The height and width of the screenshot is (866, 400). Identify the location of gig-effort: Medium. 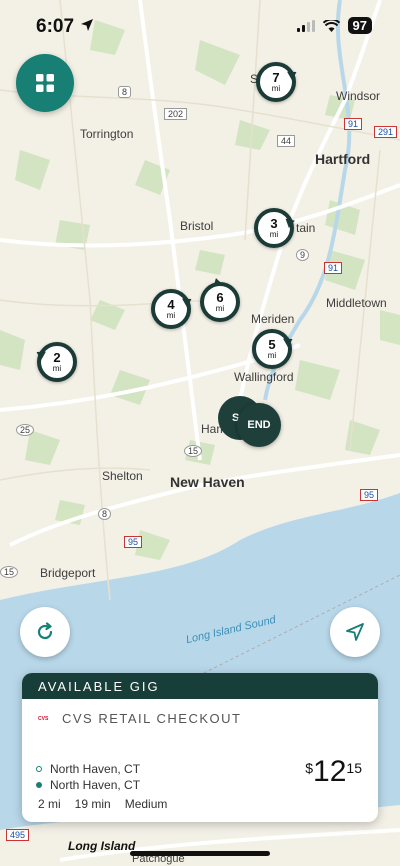
(146, 804).